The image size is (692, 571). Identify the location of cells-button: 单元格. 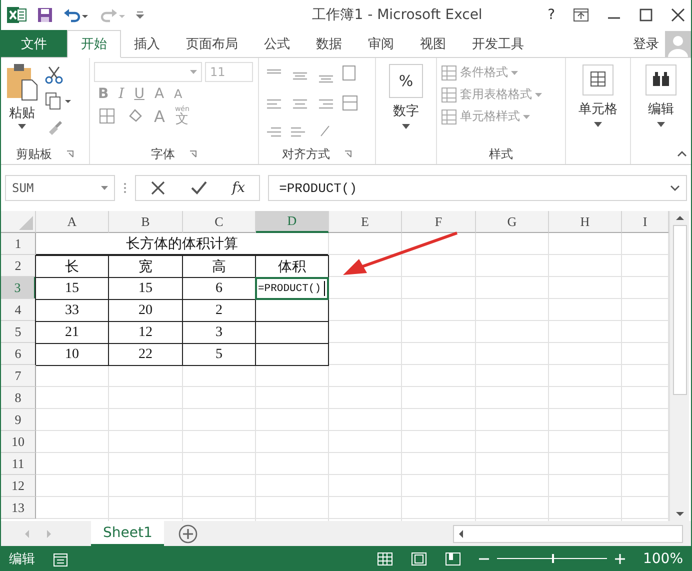
(598, 103).